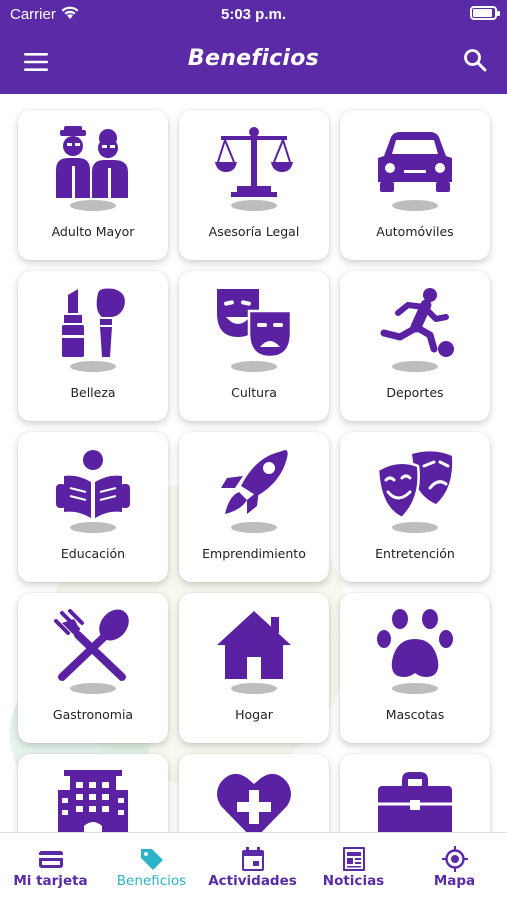 The image size is (507, 900). I want to click on category-tile-hogar: Hogar, so click(254, 668).